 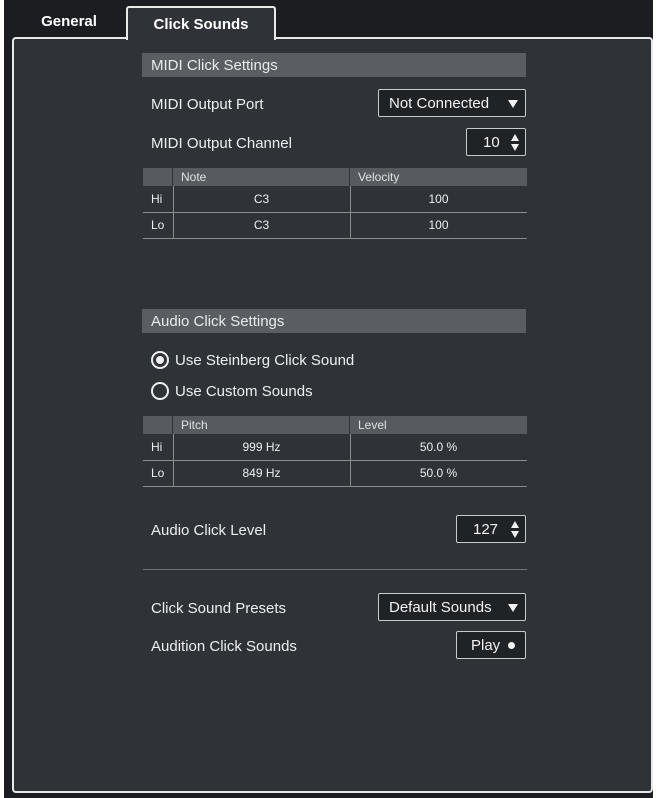 I want to click on click-sound-presets-label: Click Sound Presets, so click(x=219, y=608).